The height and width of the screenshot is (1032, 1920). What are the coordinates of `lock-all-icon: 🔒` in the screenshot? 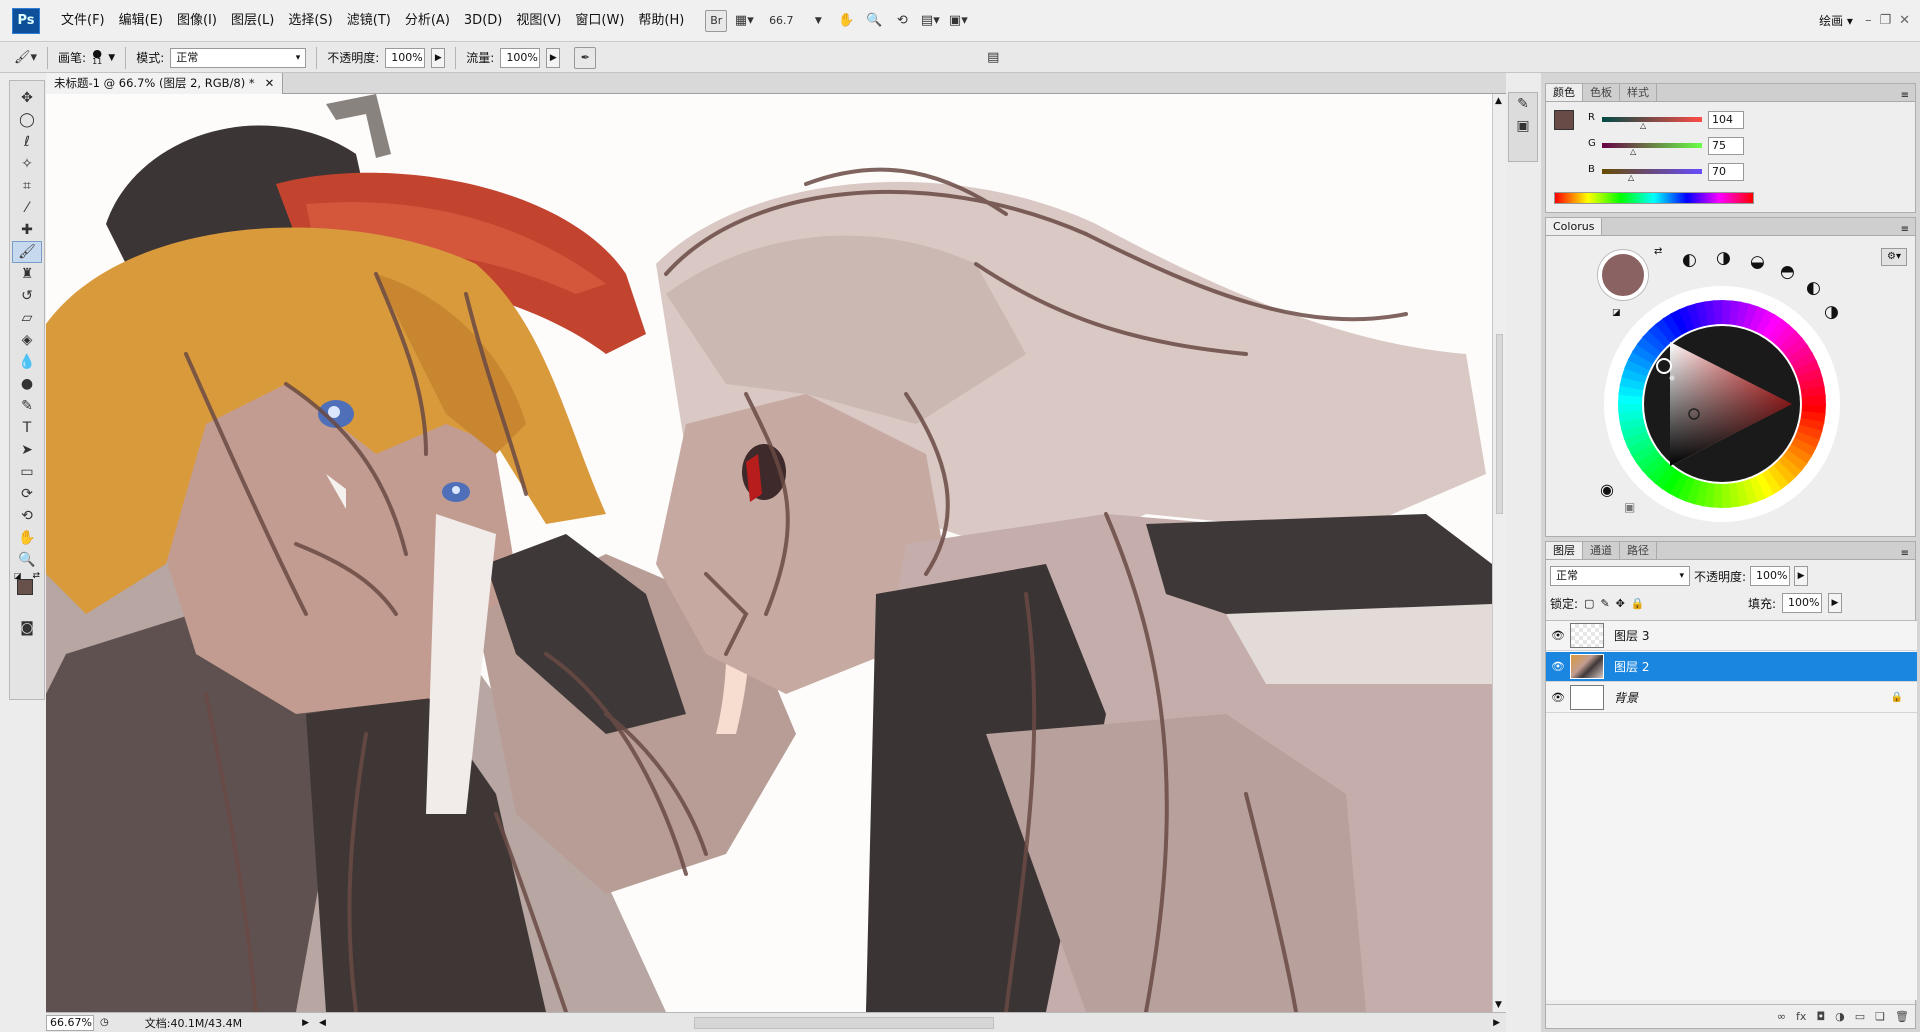 It's located at (1638, 603).